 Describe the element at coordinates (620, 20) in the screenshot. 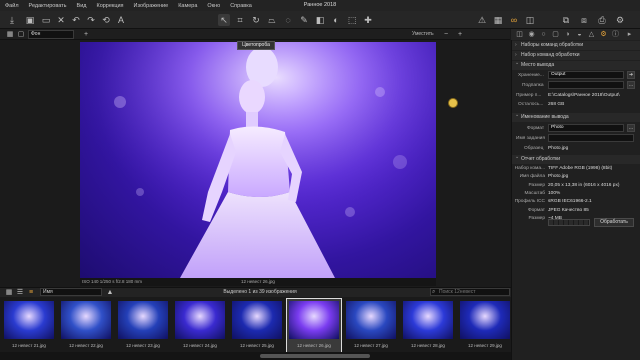

I see `process-icon: ⚙` at that location.